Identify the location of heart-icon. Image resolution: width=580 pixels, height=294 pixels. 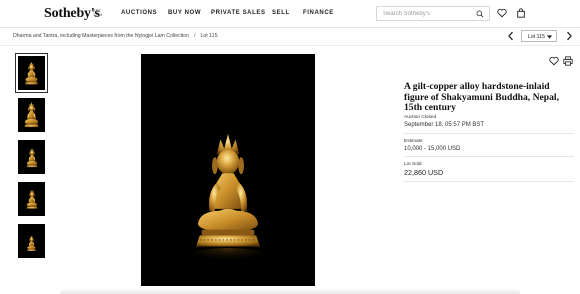
(502, 13).